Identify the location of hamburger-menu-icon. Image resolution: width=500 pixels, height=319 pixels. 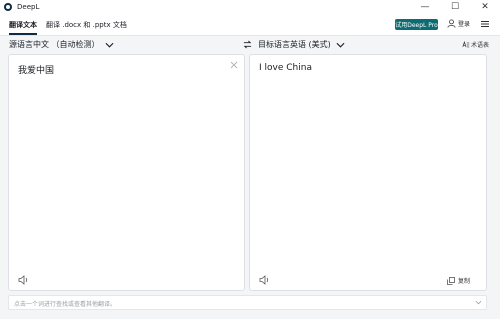
(485, 24).